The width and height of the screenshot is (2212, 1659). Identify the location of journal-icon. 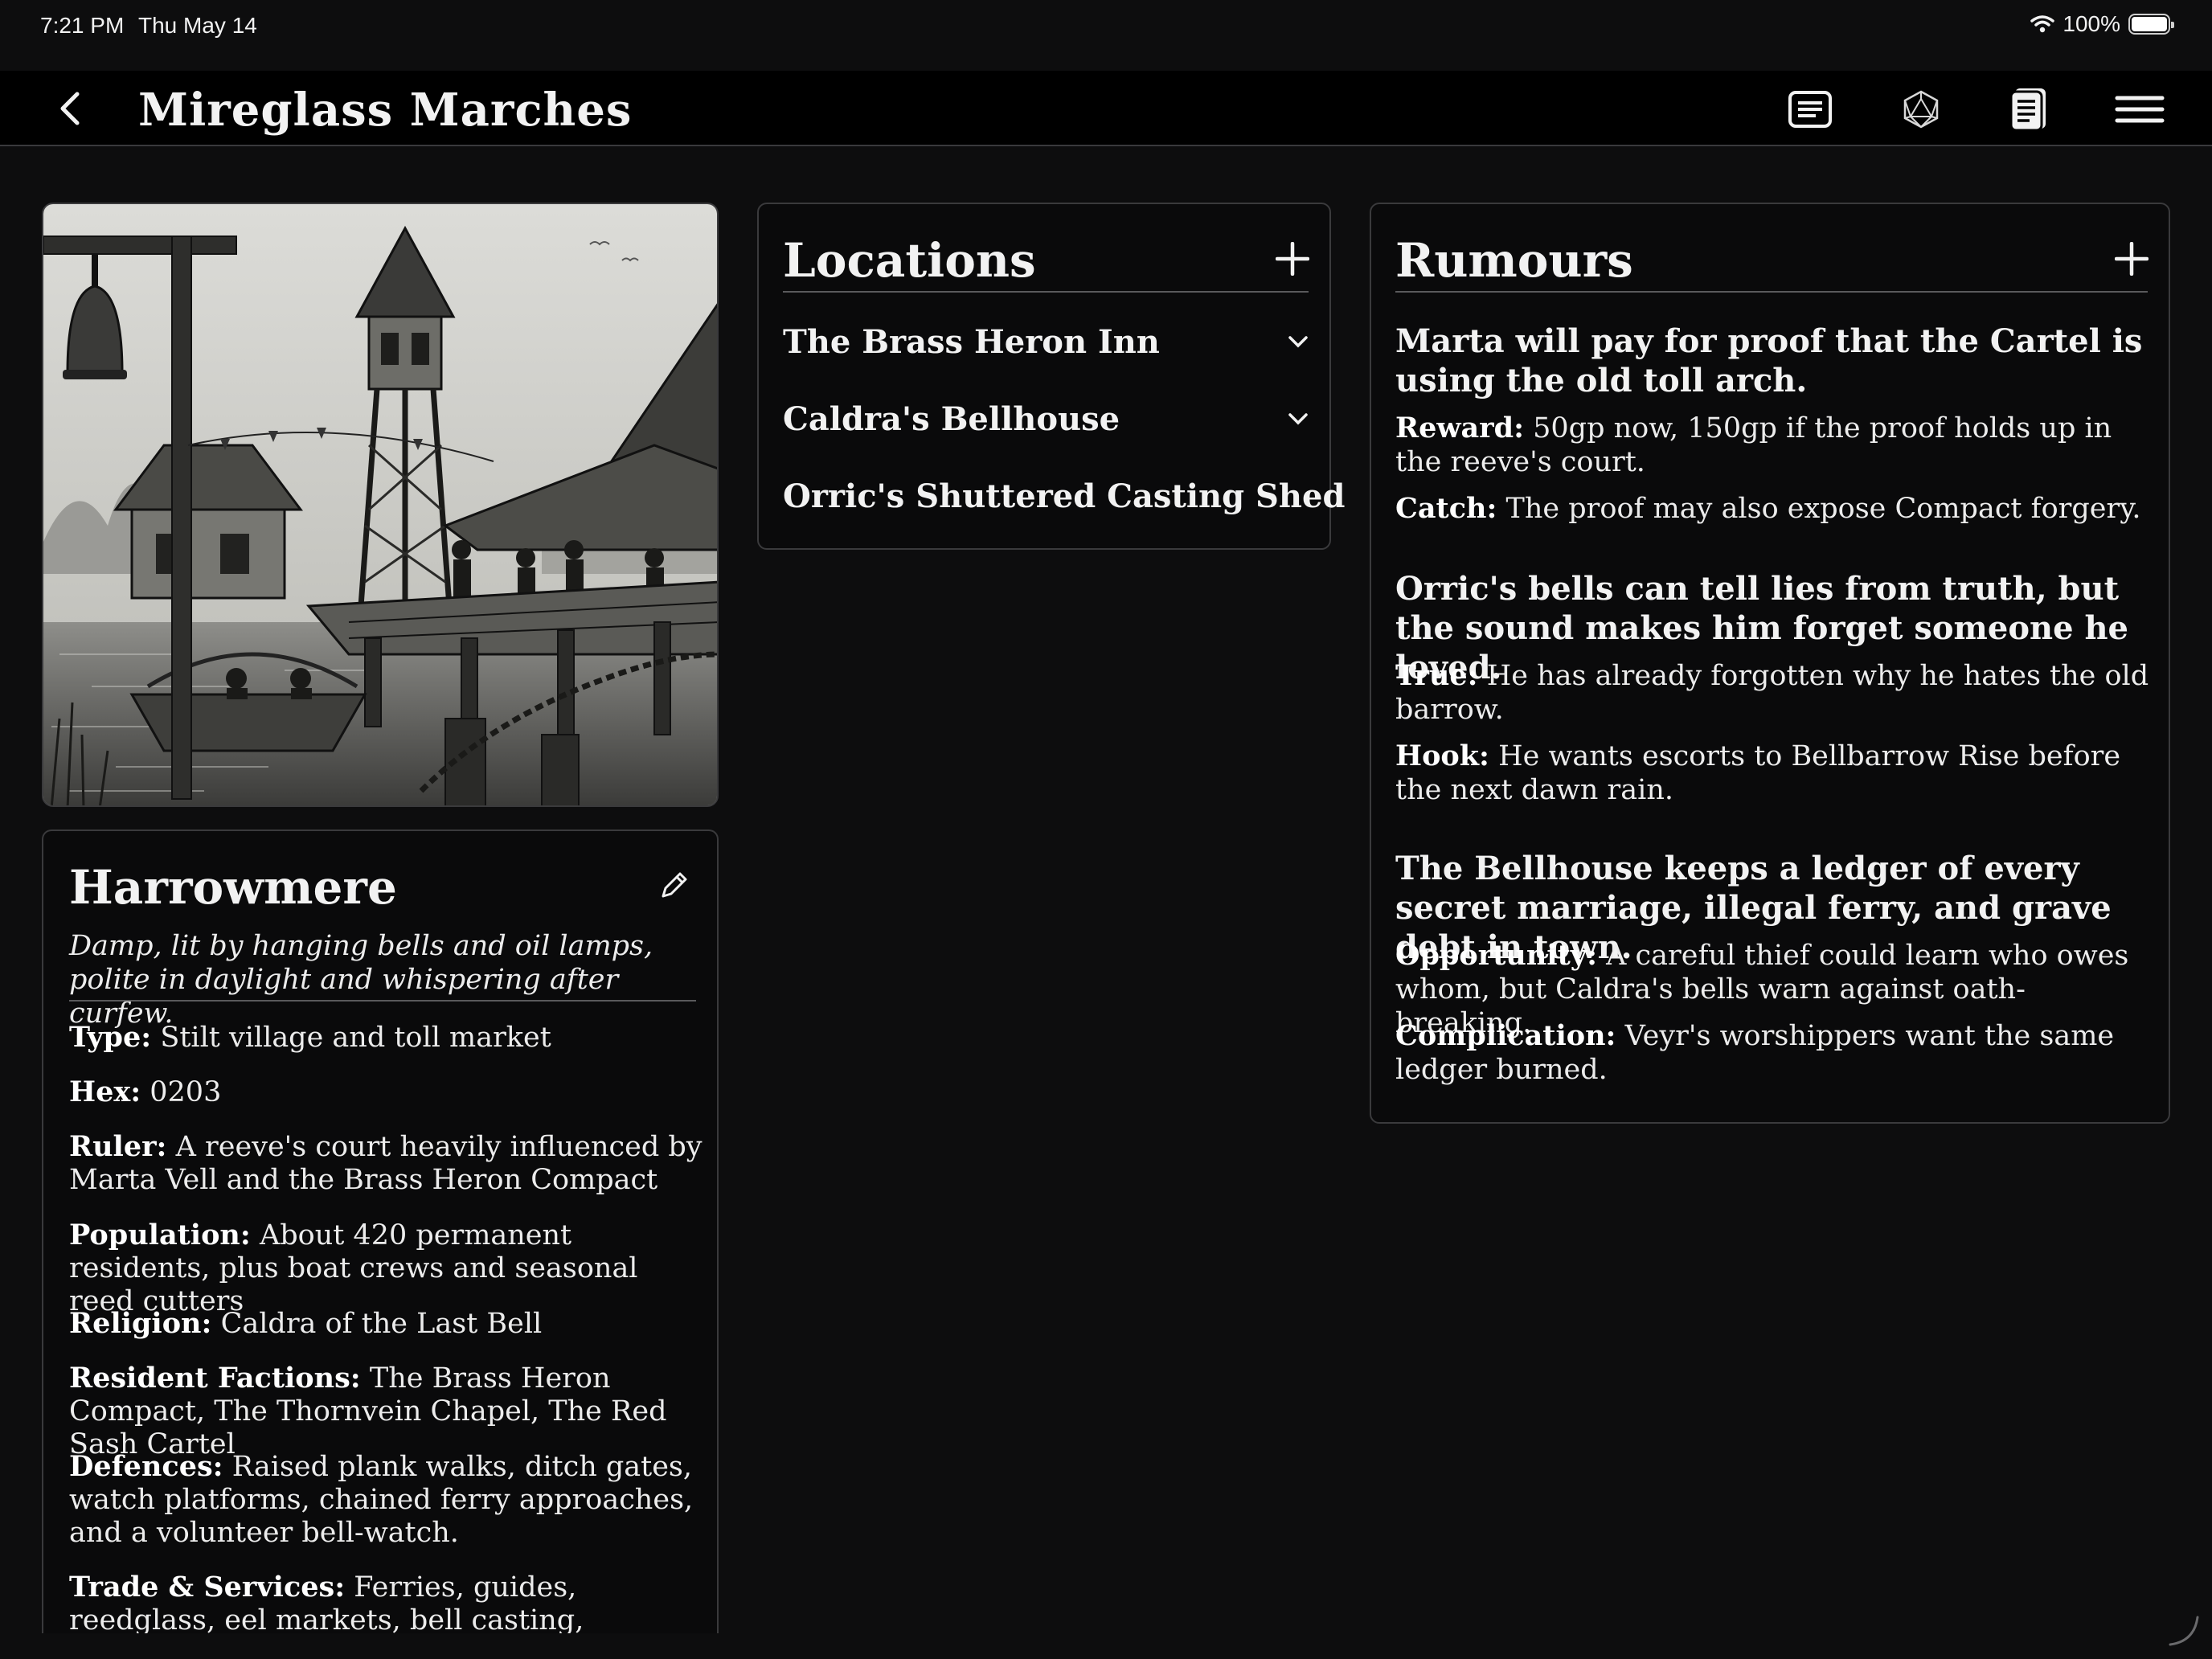
(2027, 110).